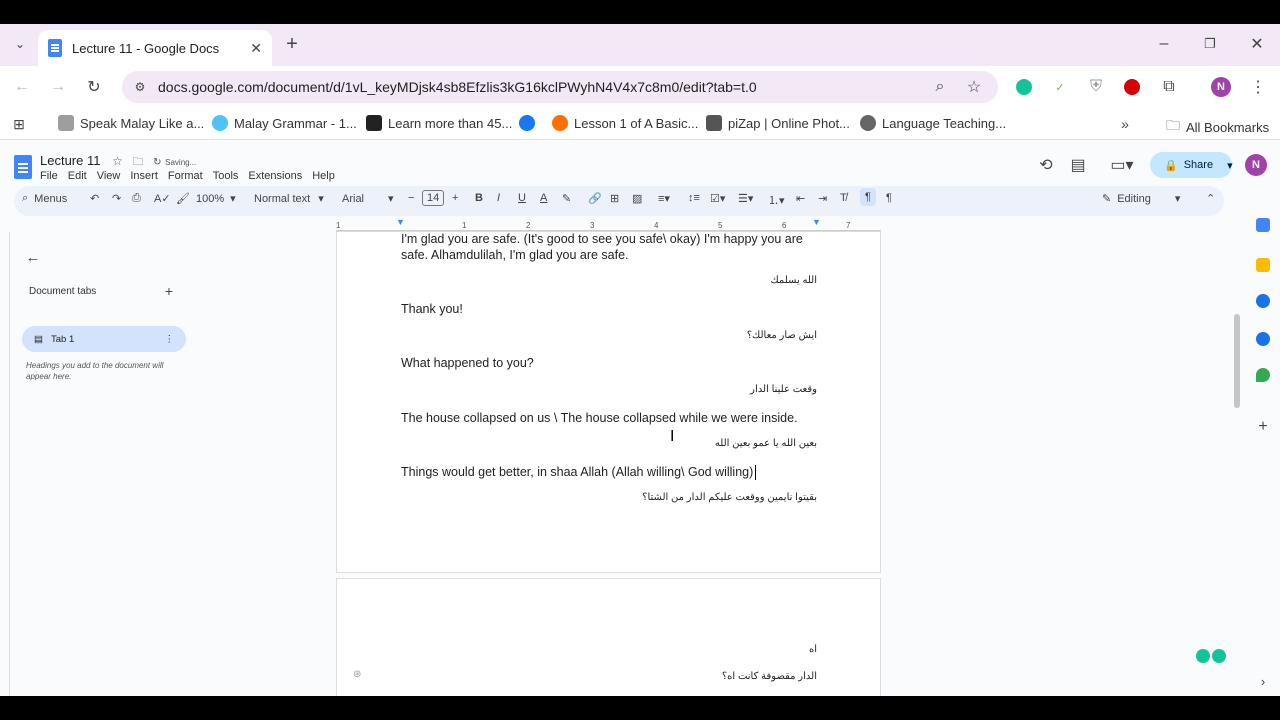 This screenshot has width=1280, height=720. What do you see at coordinates (694, 198) in the screenshot?
I see `line-spacing-button: ↕≡` at bounding box center [694, 198].